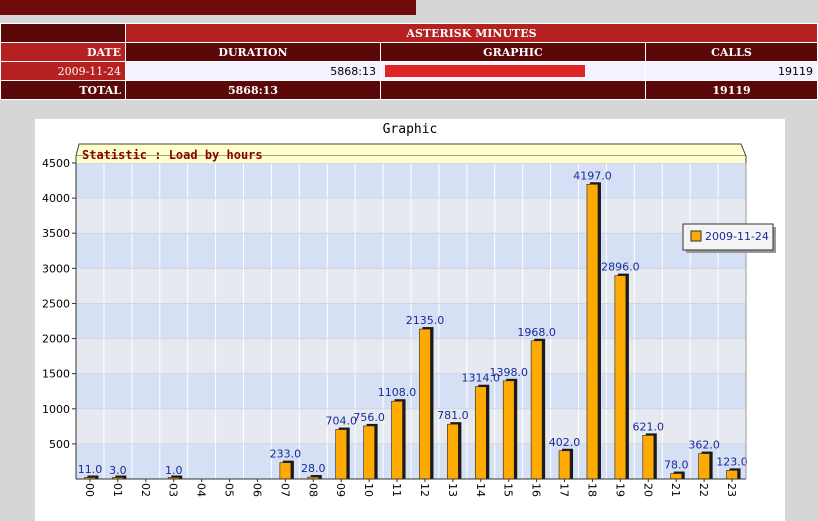  What do you see at coordinates (253, 52) in the screenshot?
I see `column-header-duration: DURATION` at bounding box center [253, 52].